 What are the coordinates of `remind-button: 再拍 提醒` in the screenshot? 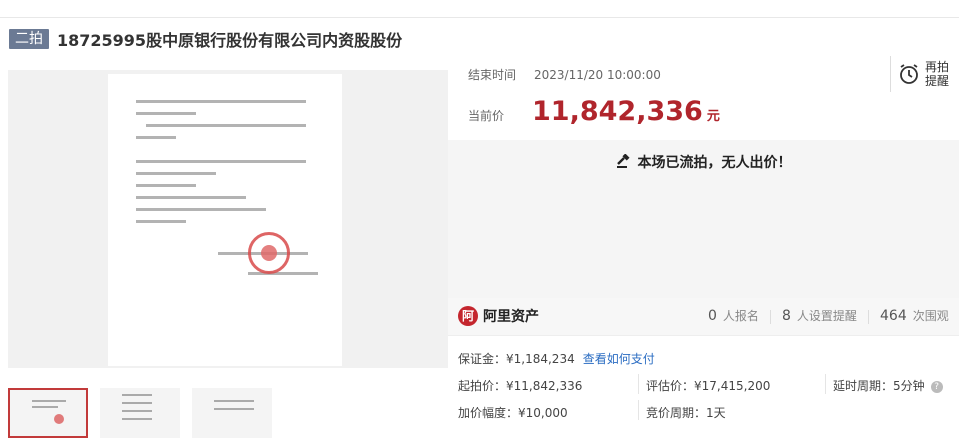 It's located at (921, 74).